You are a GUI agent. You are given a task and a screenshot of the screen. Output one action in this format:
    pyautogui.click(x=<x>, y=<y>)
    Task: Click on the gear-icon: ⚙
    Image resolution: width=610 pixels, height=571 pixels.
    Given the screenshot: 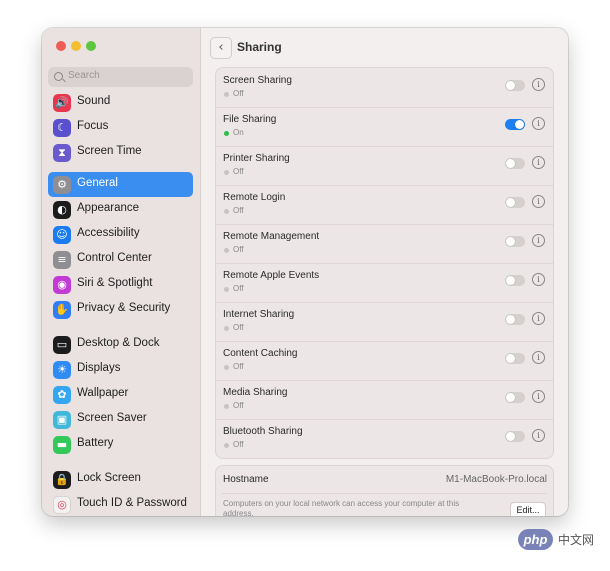 What is the action you would take?
    pyautogui.click(x=62, y=185)
    